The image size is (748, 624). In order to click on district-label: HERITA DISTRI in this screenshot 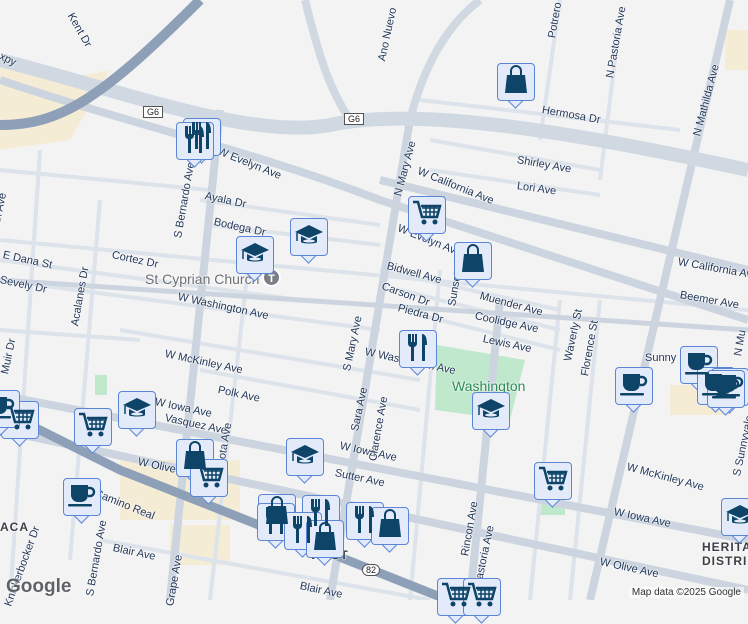, I will do `click(725, 554)`.